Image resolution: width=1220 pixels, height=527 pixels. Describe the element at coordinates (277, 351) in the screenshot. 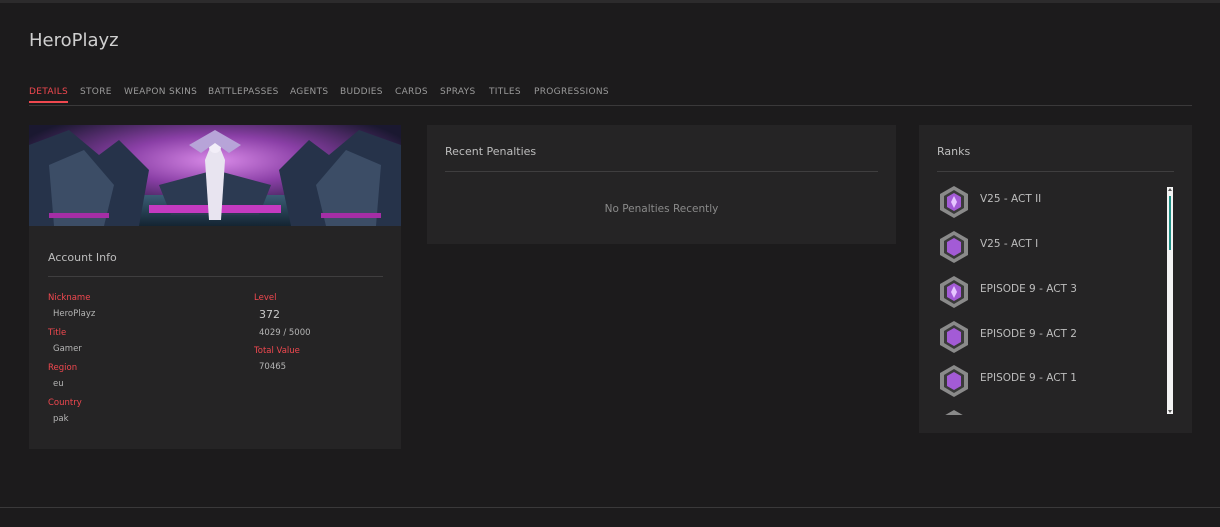

I see `total-value-label: Total Value` at that location.